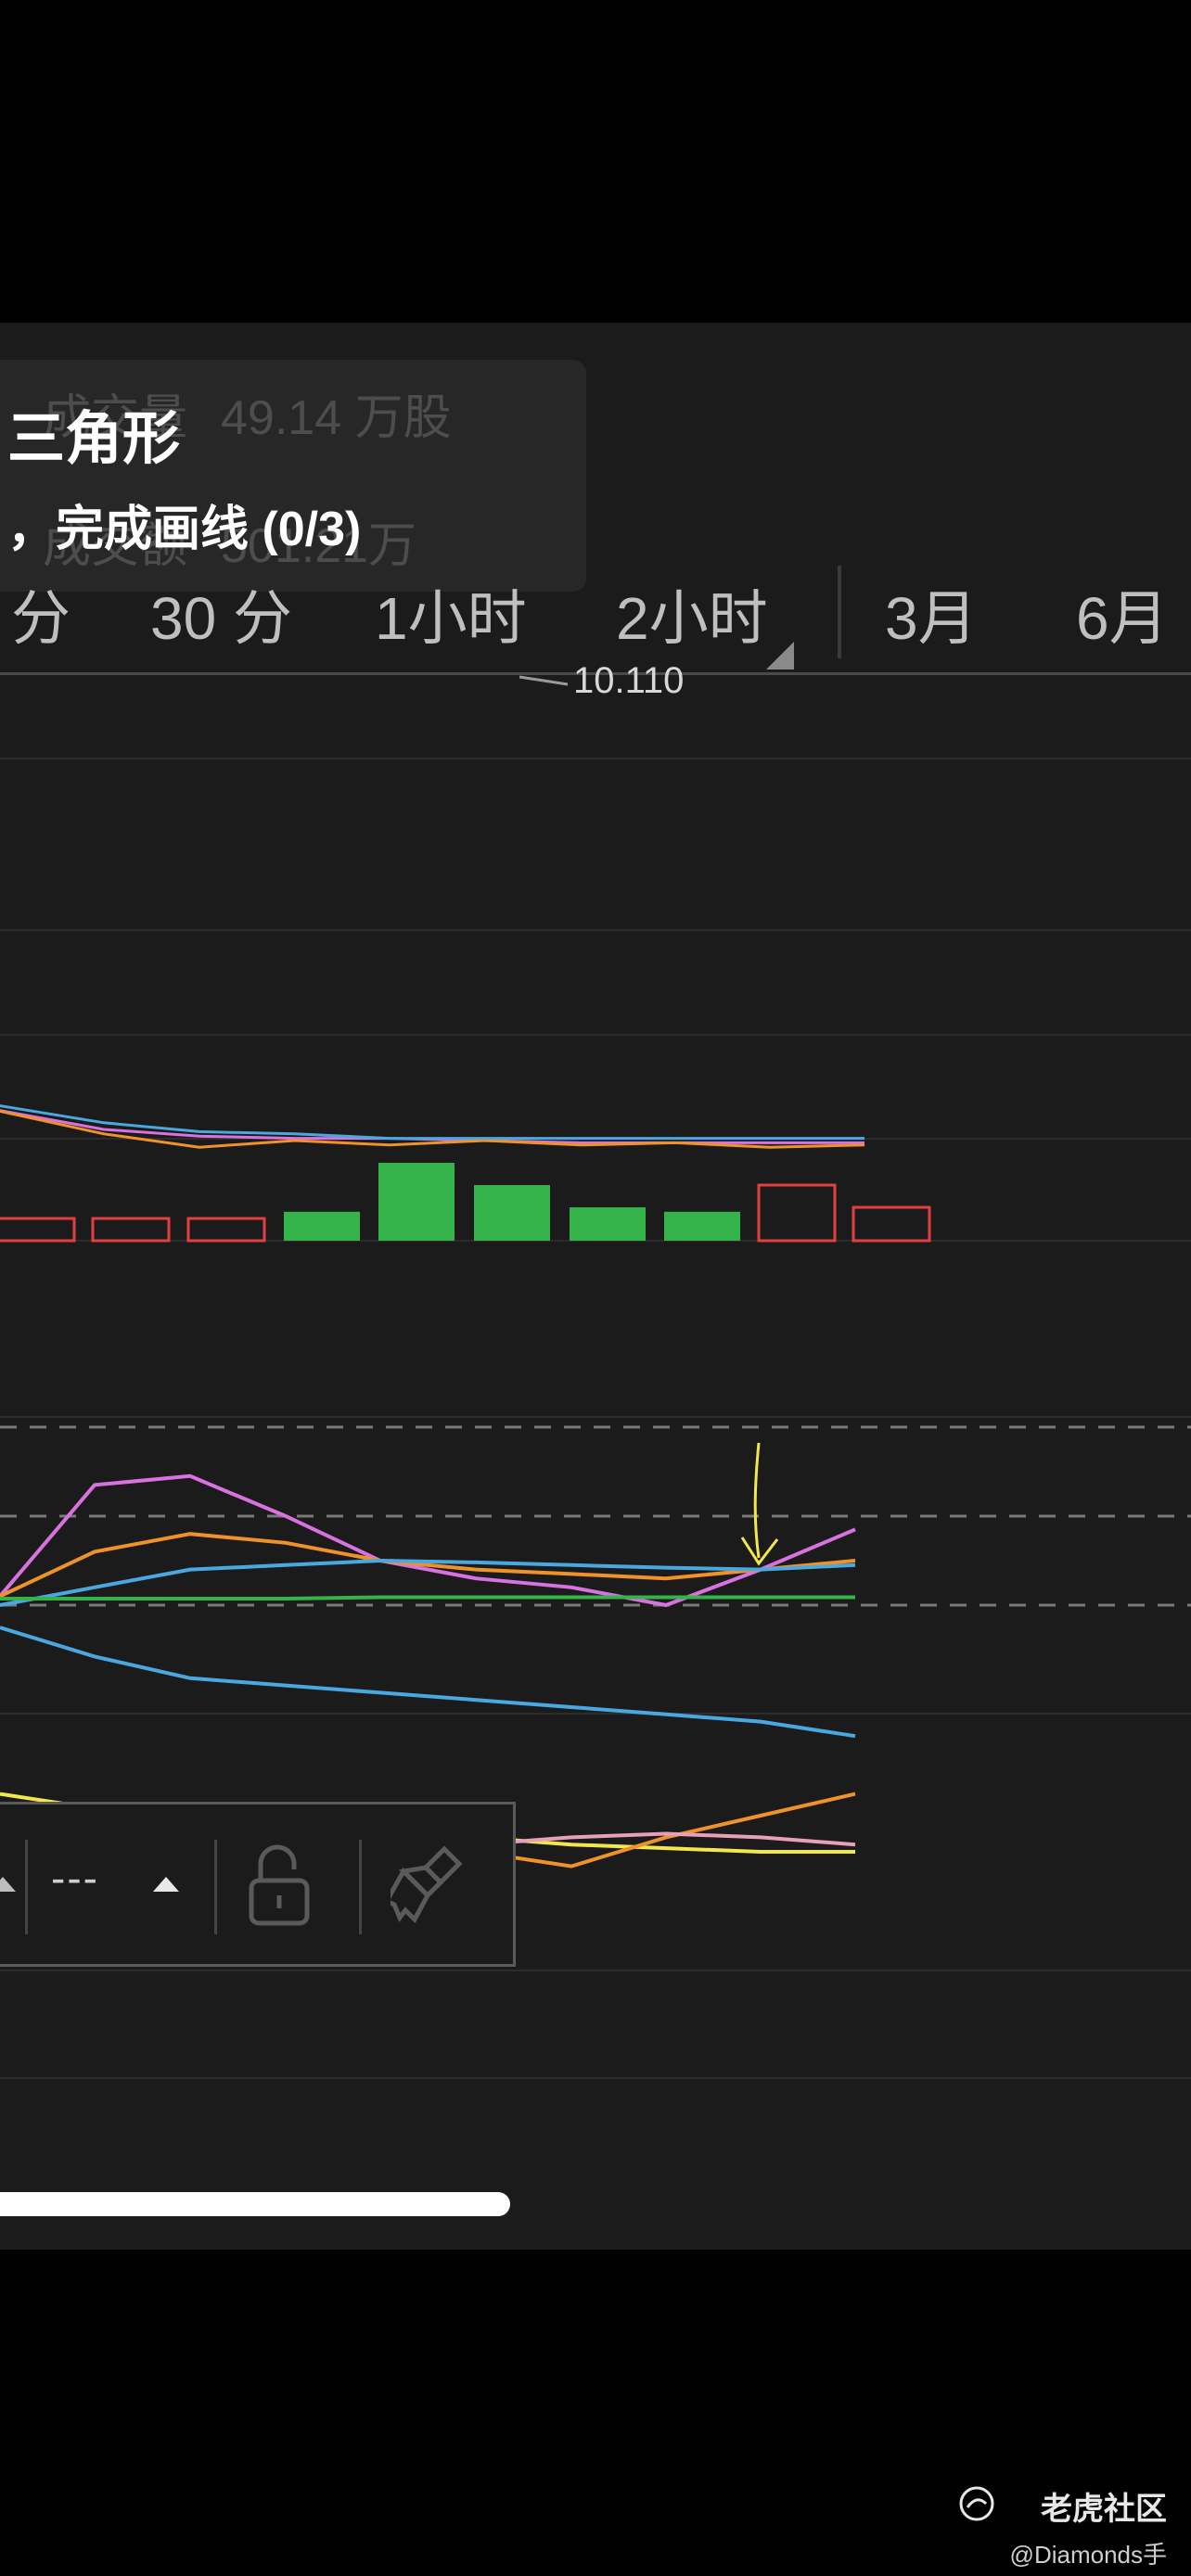 This screenshot has width=1191, height=2576. I want to click on price-pointer, so click(544, 680).